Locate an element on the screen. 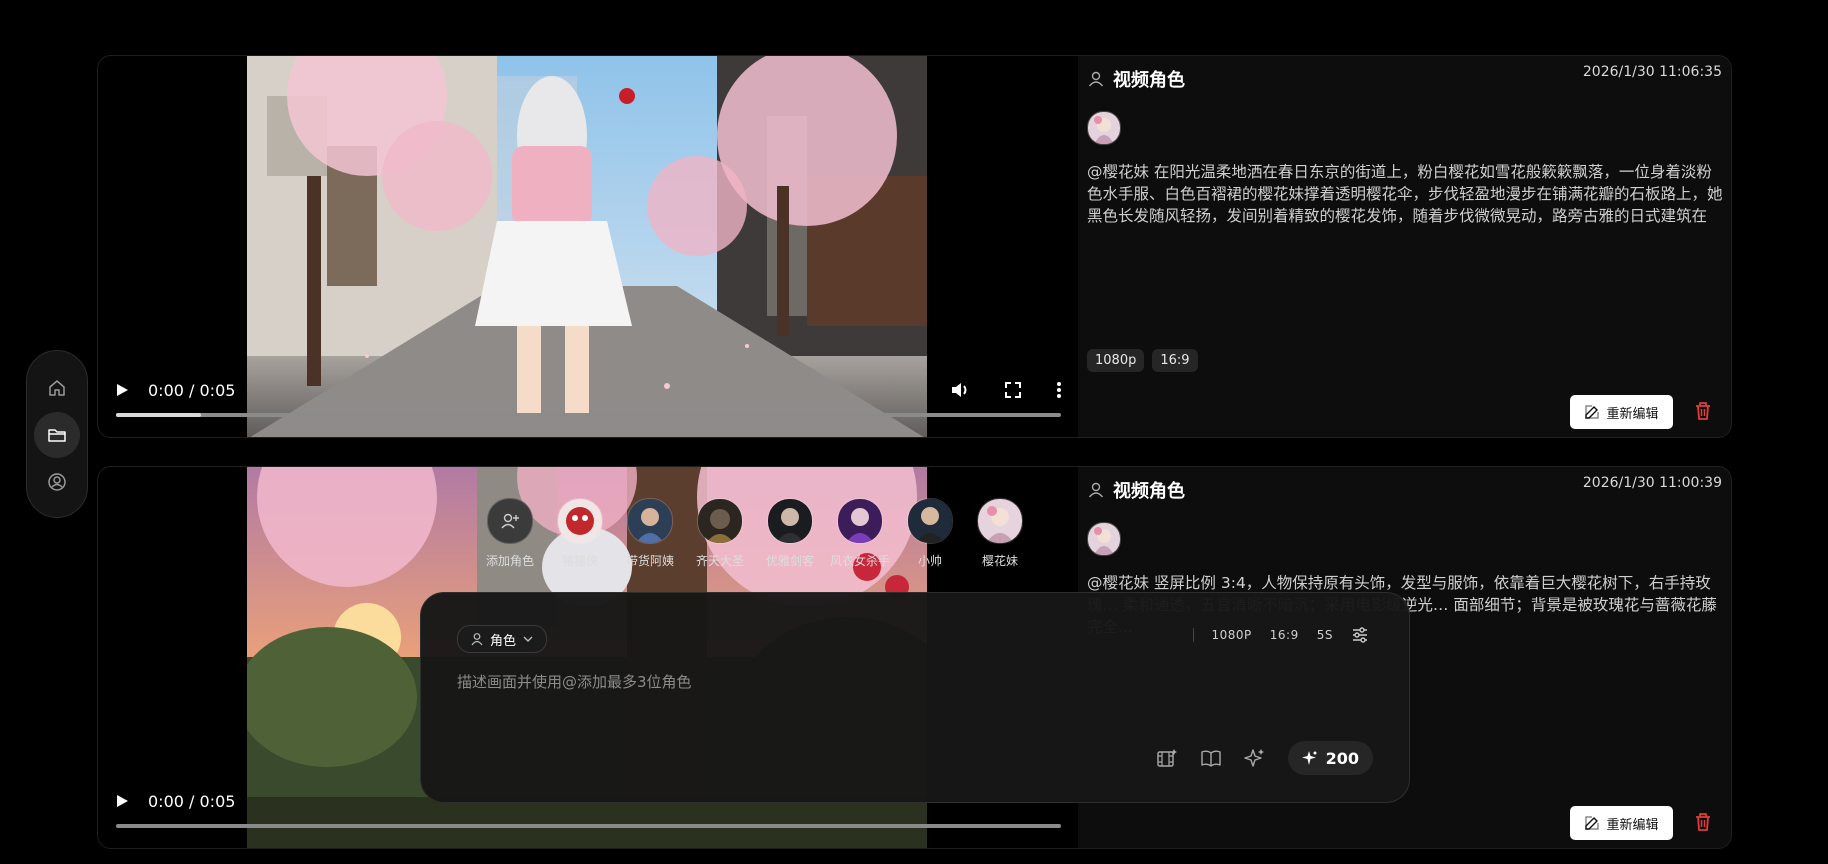  card-timestamp: 2026/1/30 11:06:35 is located at coordinates (1652, 72).